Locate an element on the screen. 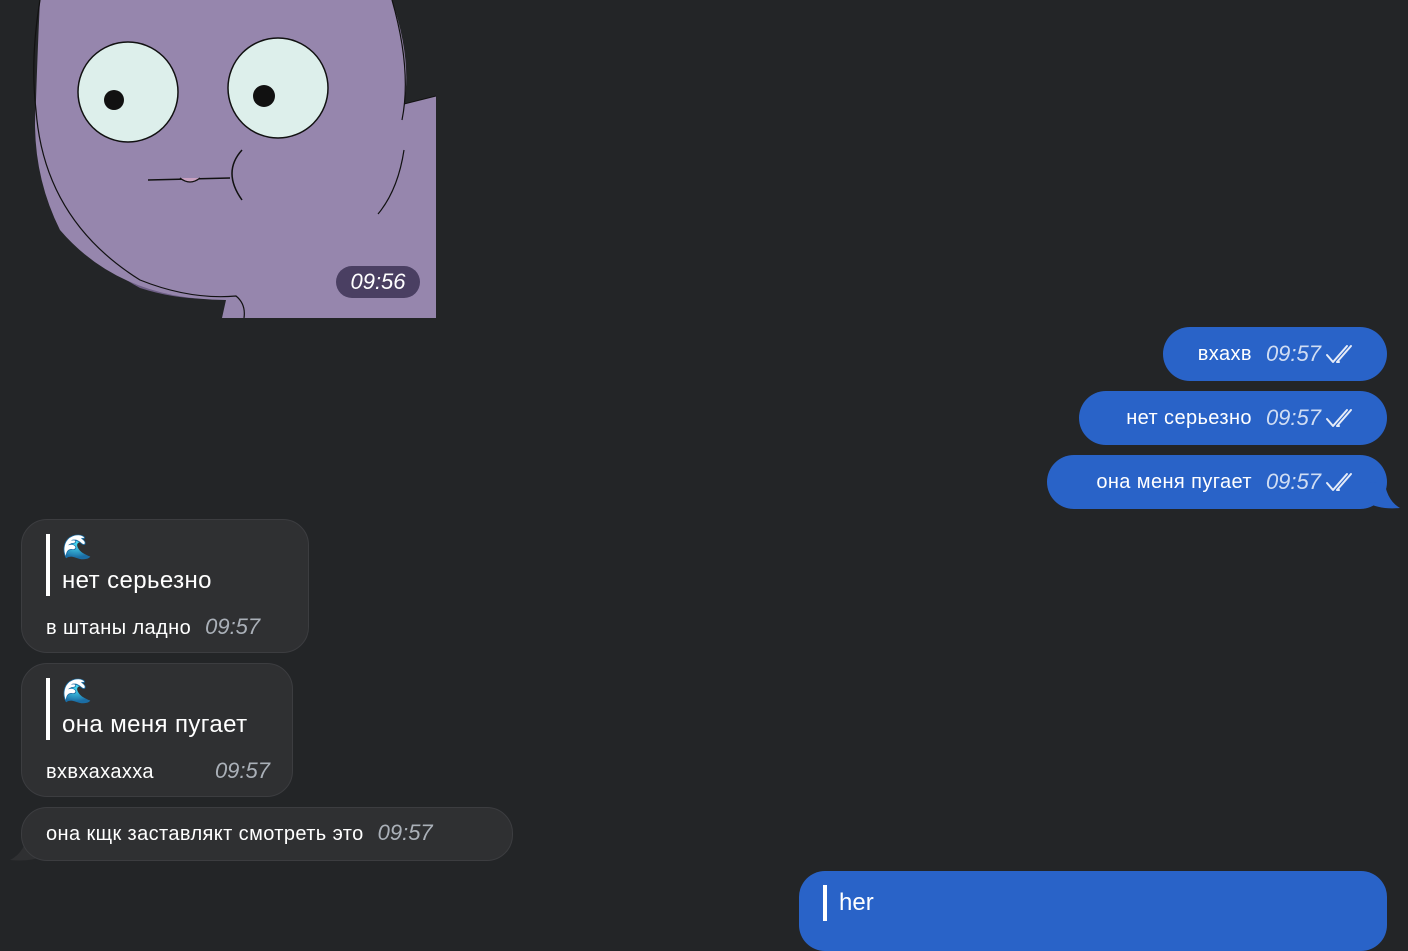 The width and height of the screenshot is (1408, 951). message-text: она кщк заставлякт смотреть это is located at coordinates (205, 834).